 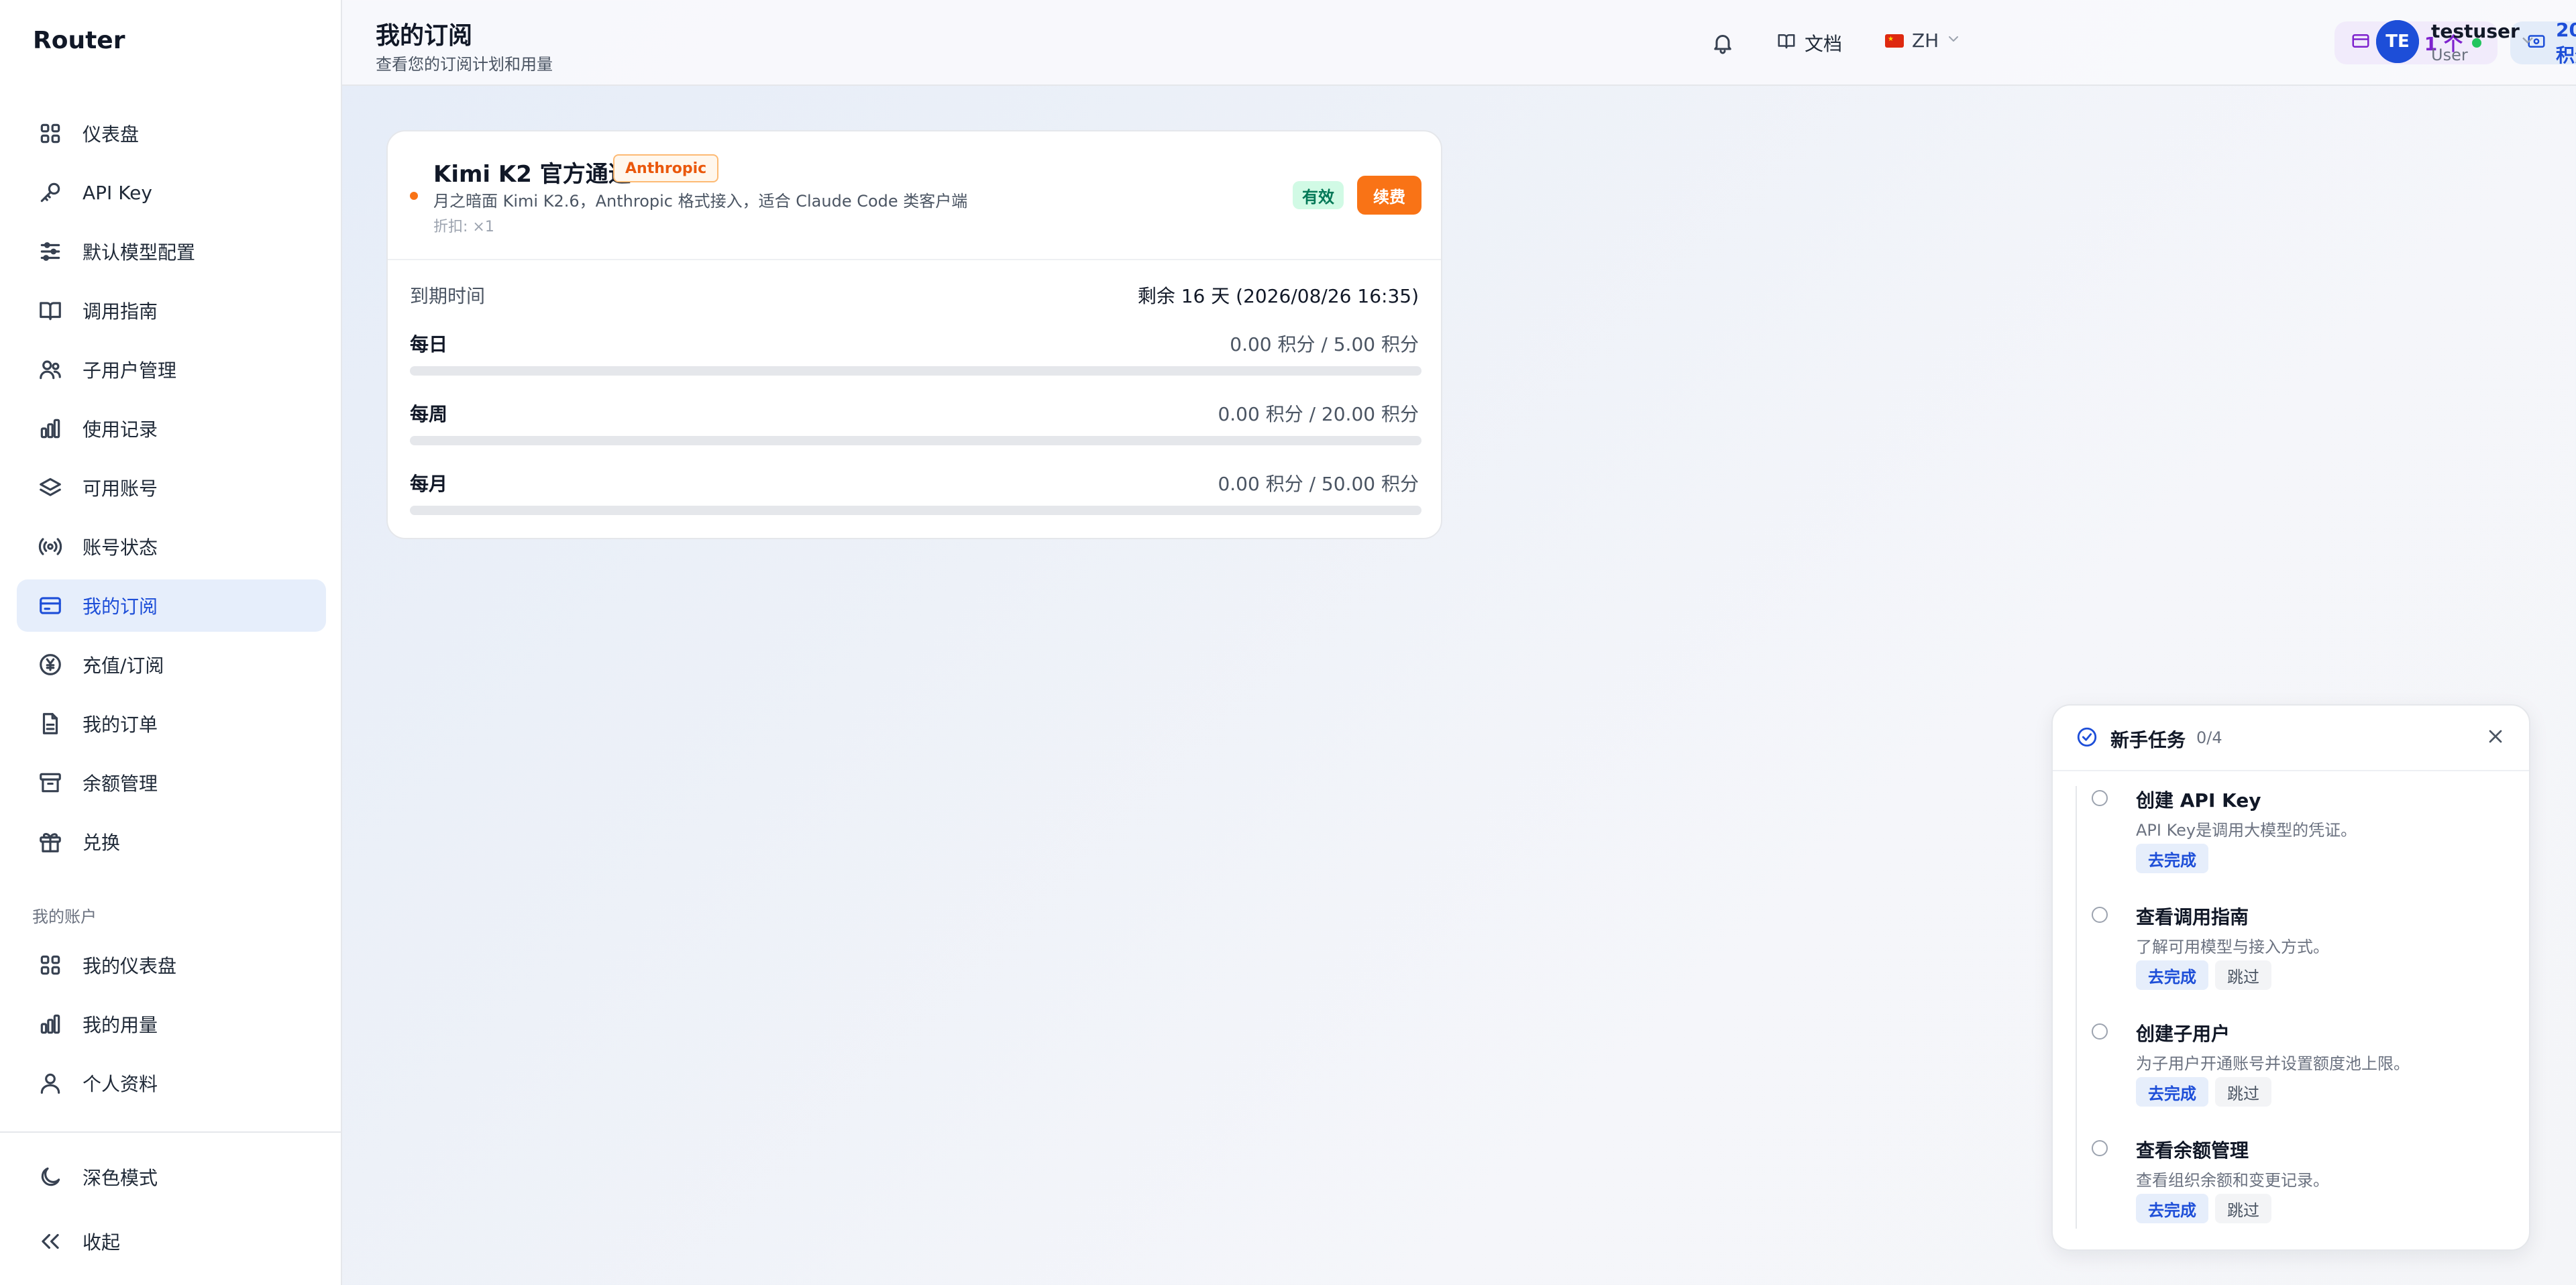 I want to click on sidebar-item-account-status: 账号状态, so click(x=171, y=546).